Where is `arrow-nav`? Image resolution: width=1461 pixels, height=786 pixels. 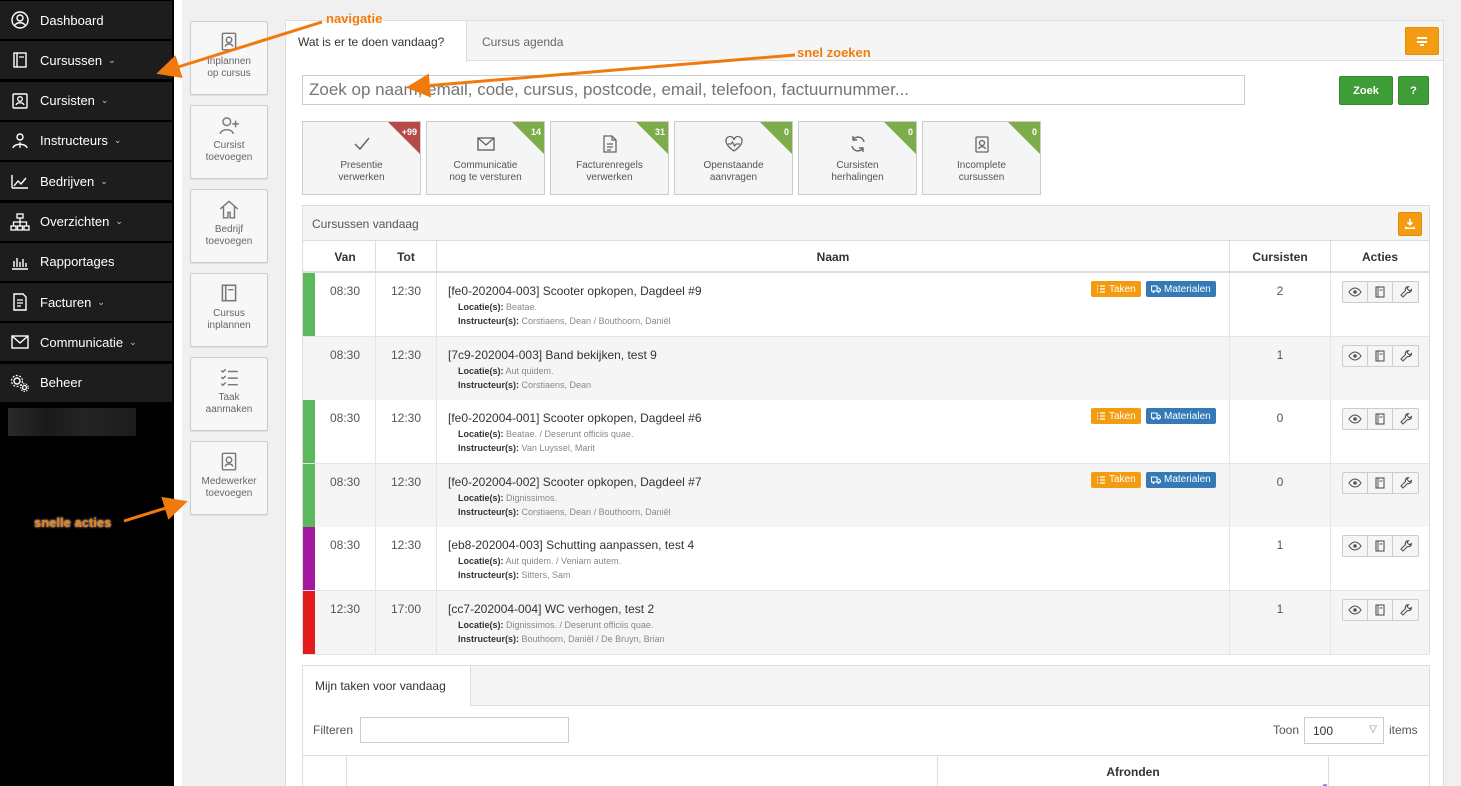 arrow-nav is located at coordinates (239, 49).